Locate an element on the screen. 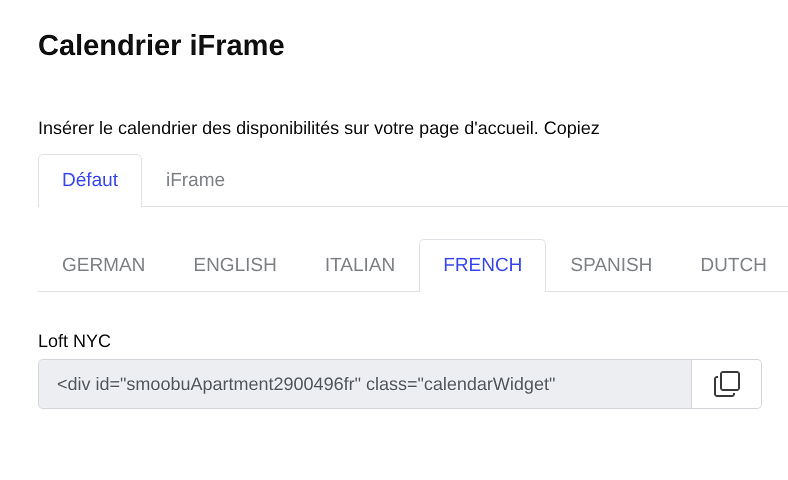 Image resolution: width=788 pixels, height=480 pixels. tab: SPANISH is located at coordinates (611, 265).